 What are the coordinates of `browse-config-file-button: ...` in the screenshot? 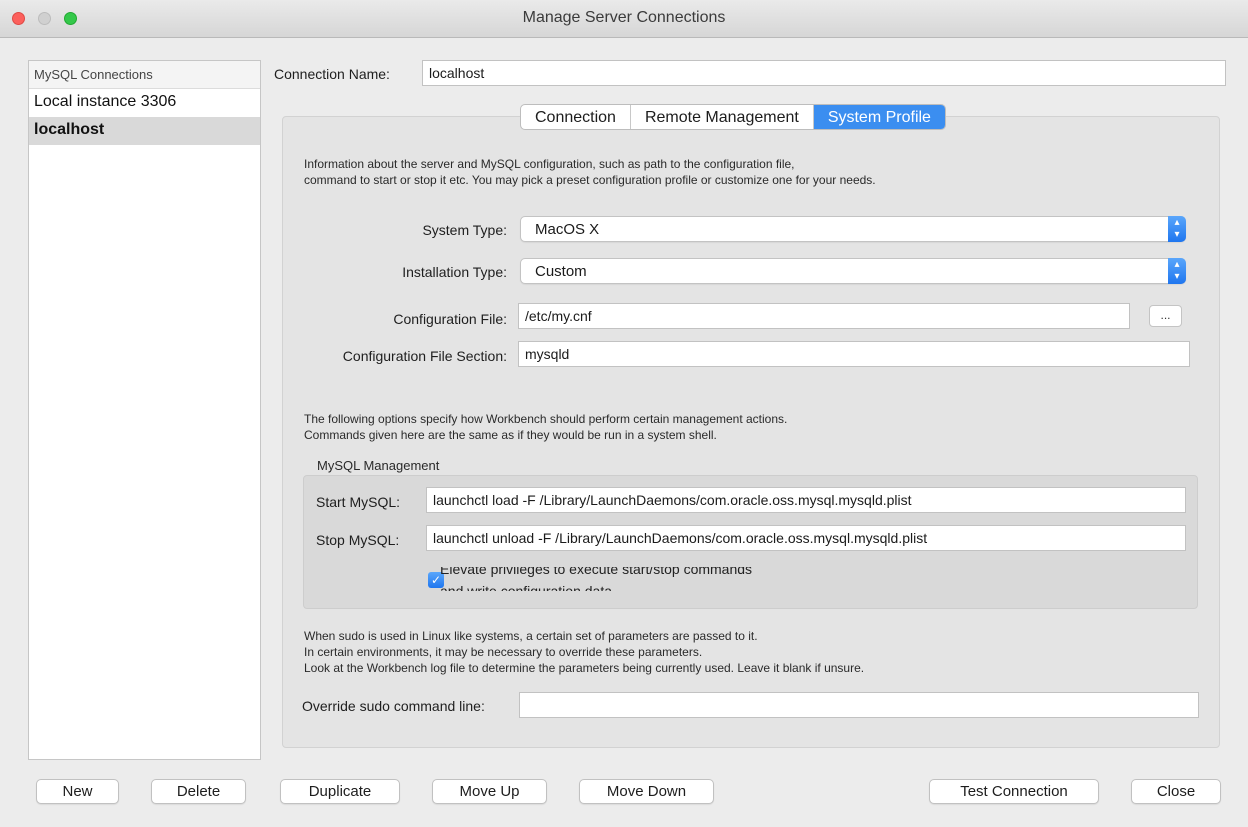 It's located at (1165, 316).